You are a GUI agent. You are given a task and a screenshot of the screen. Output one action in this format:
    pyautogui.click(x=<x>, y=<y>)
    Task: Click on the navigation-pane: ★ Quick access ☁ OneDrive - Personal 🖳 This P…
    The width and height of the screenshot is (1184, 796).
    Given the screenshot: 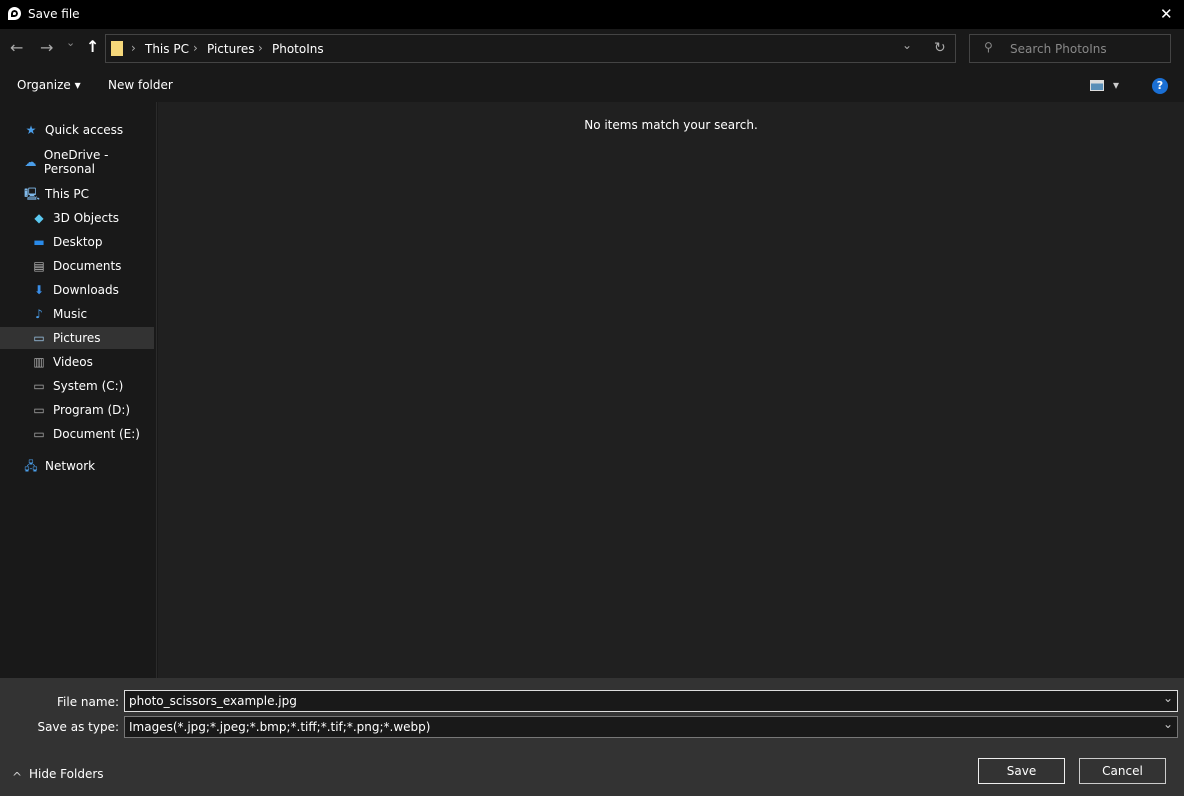 What is the action you would take?
    pyautogui.click(x=78, y=390)
    